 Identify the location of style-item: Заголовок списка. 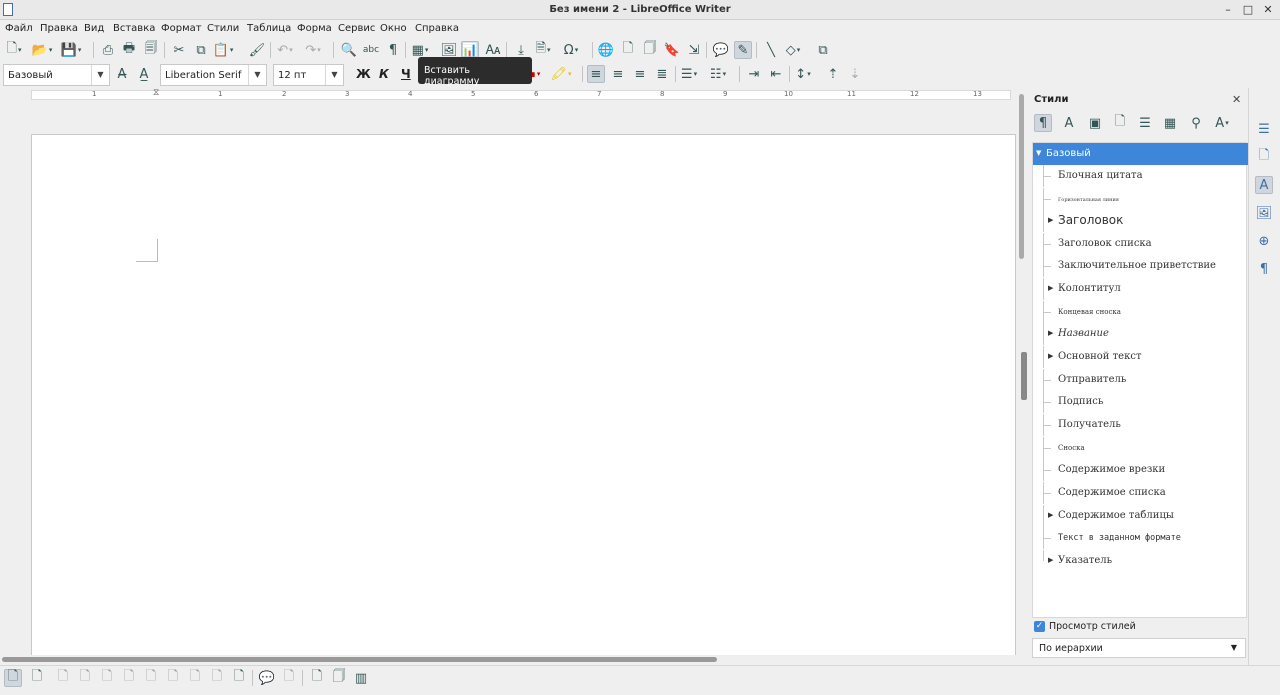
(1140, 244).